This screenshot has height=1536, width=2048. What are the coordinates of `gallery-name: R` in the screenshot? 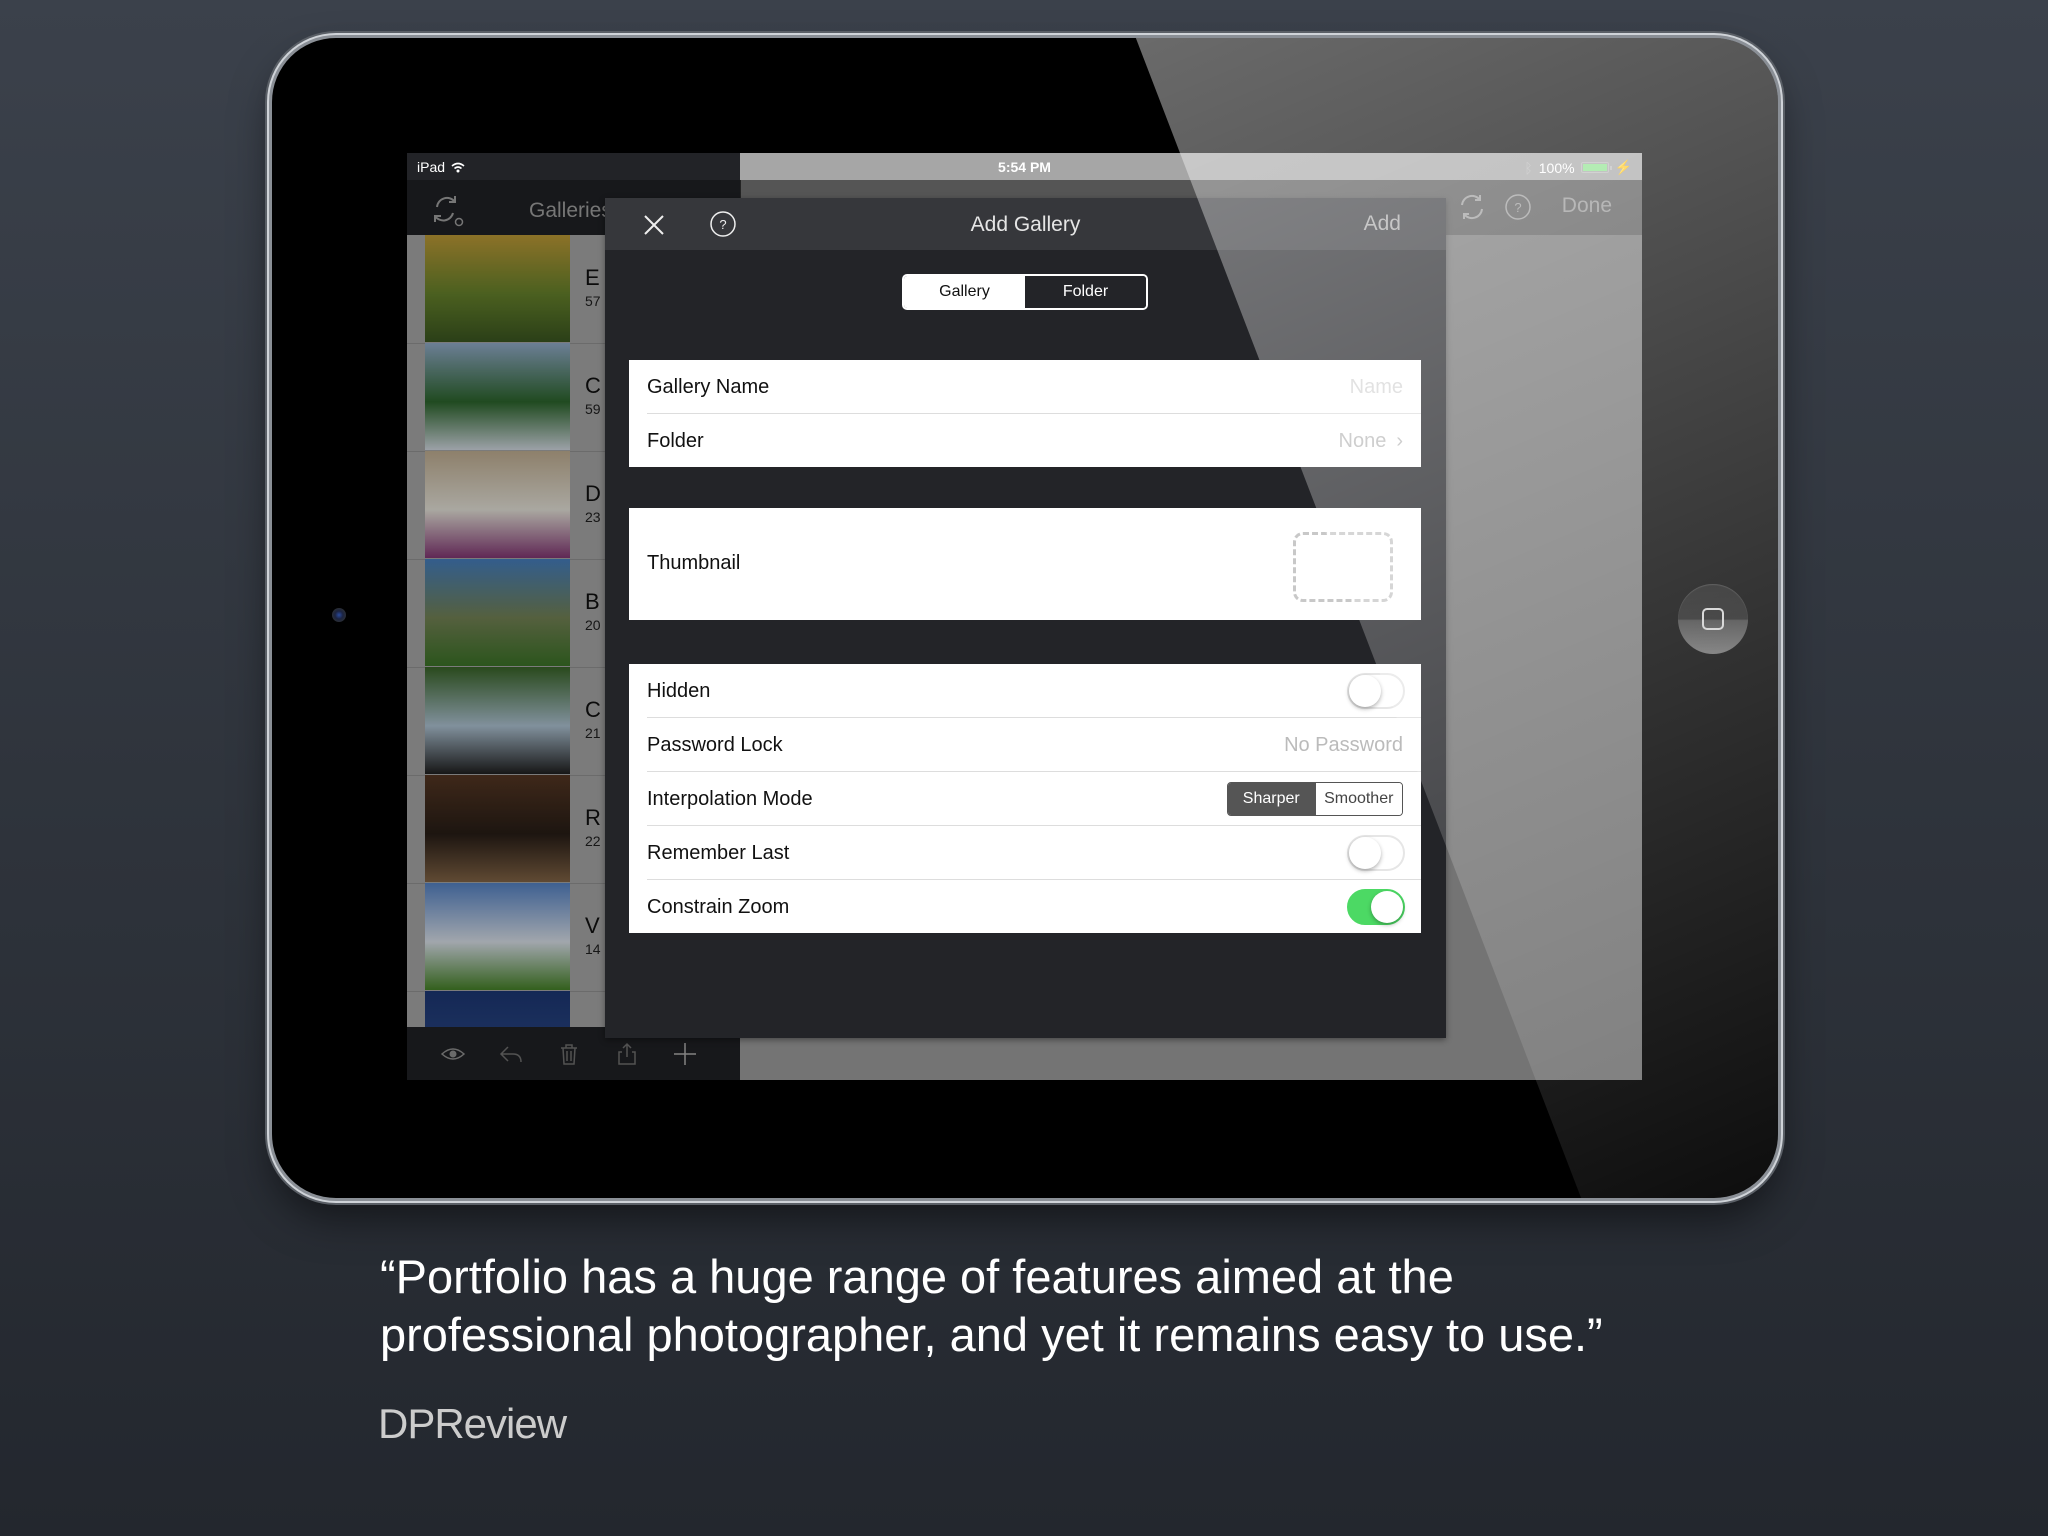 It's located at (593, 817).